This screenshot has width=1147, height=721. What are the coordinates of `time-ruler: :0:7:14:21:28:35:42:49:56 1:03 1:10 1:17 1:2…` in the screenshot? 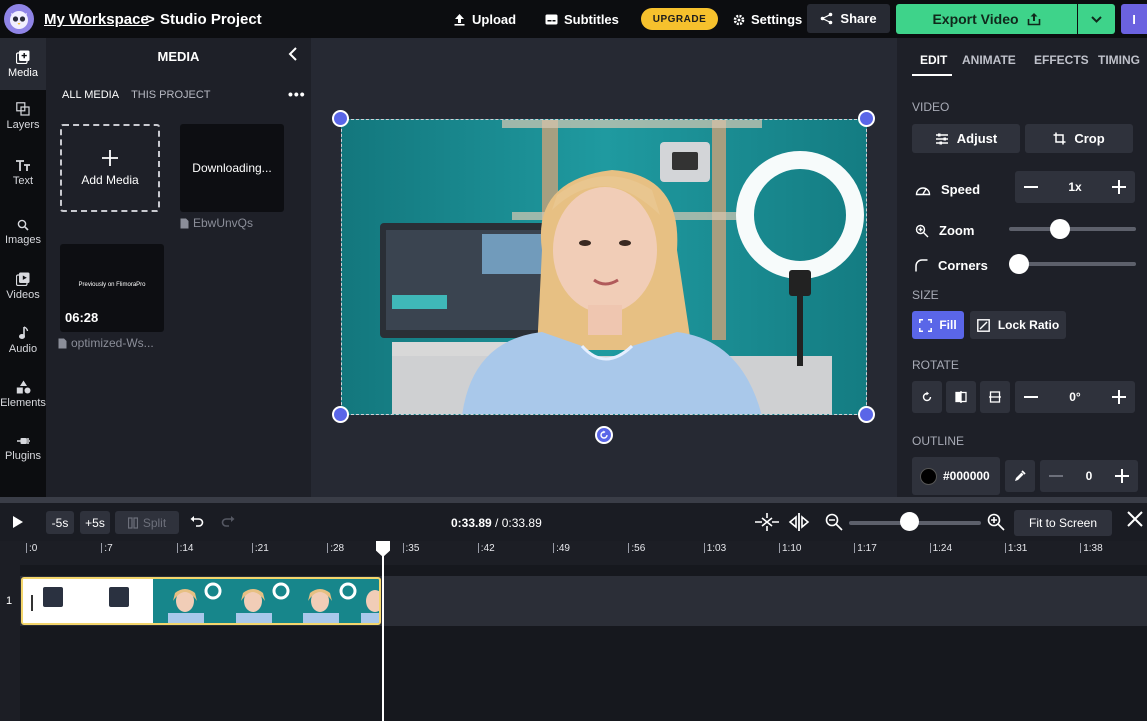 It's located at (583, 553).